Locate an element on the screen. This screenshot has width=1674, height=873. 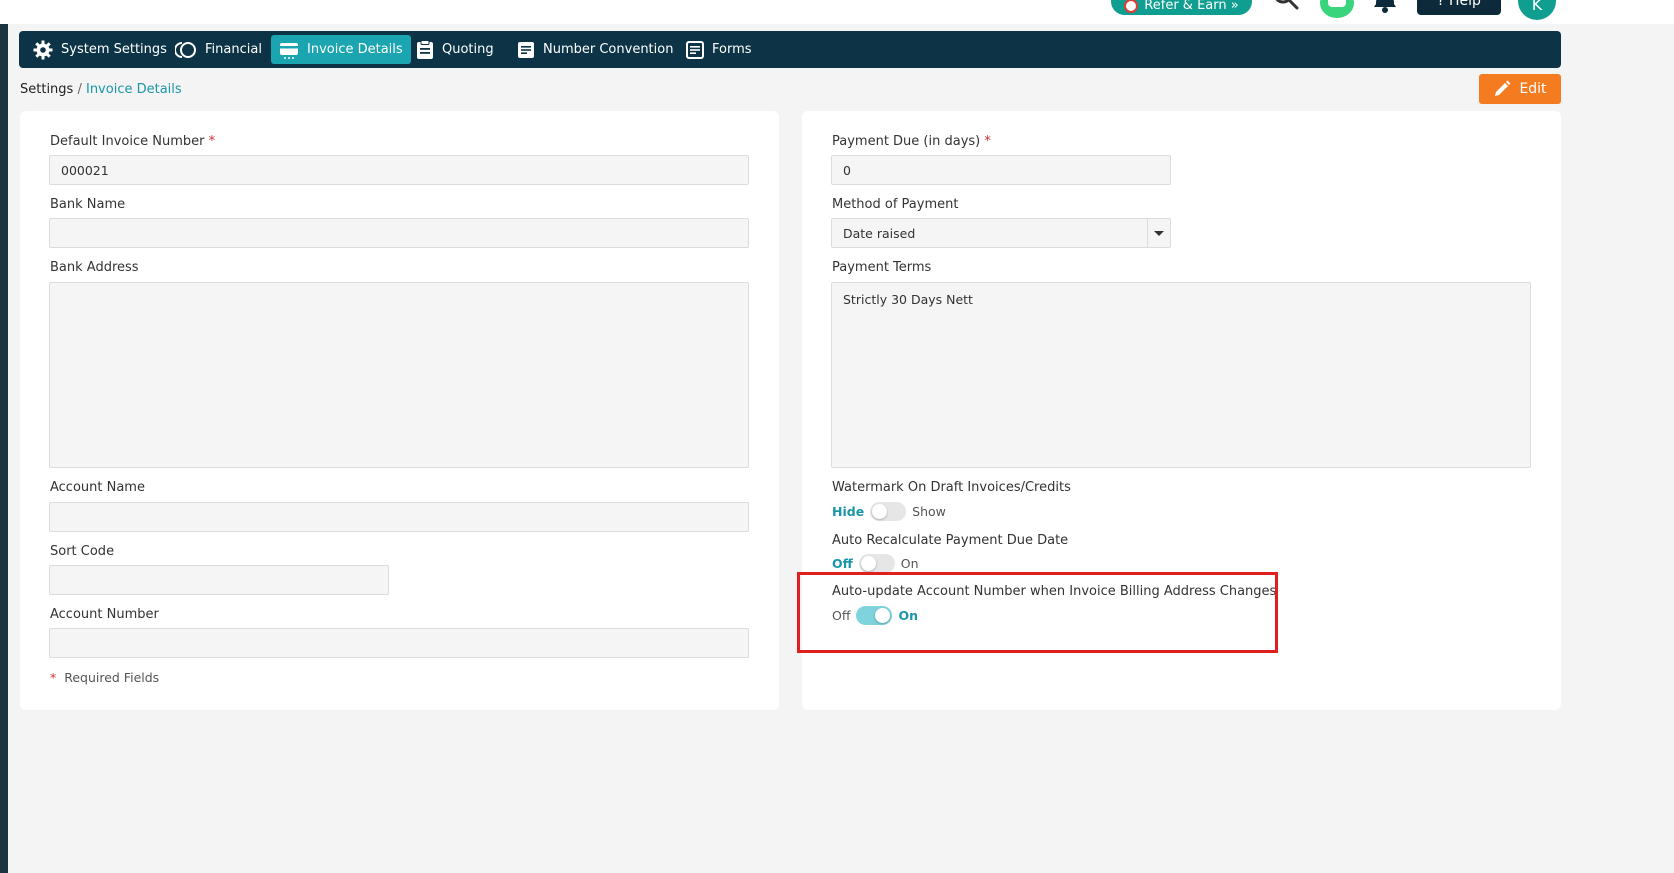
payment-due-label: Payment Due (in days) * is located at coordinates (911, 141).